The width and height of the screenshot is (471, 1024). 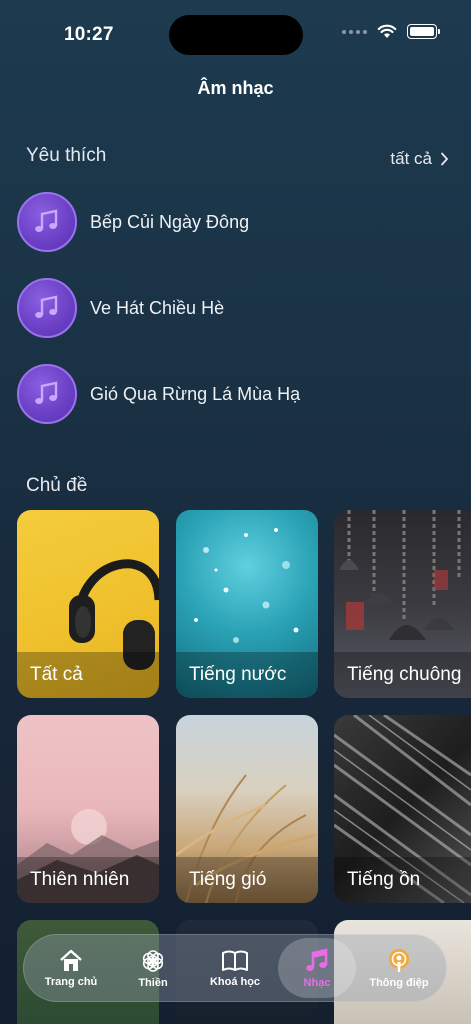 I want to click on topic-card-wind: Tiếng gió, so click(x=247, y=809).